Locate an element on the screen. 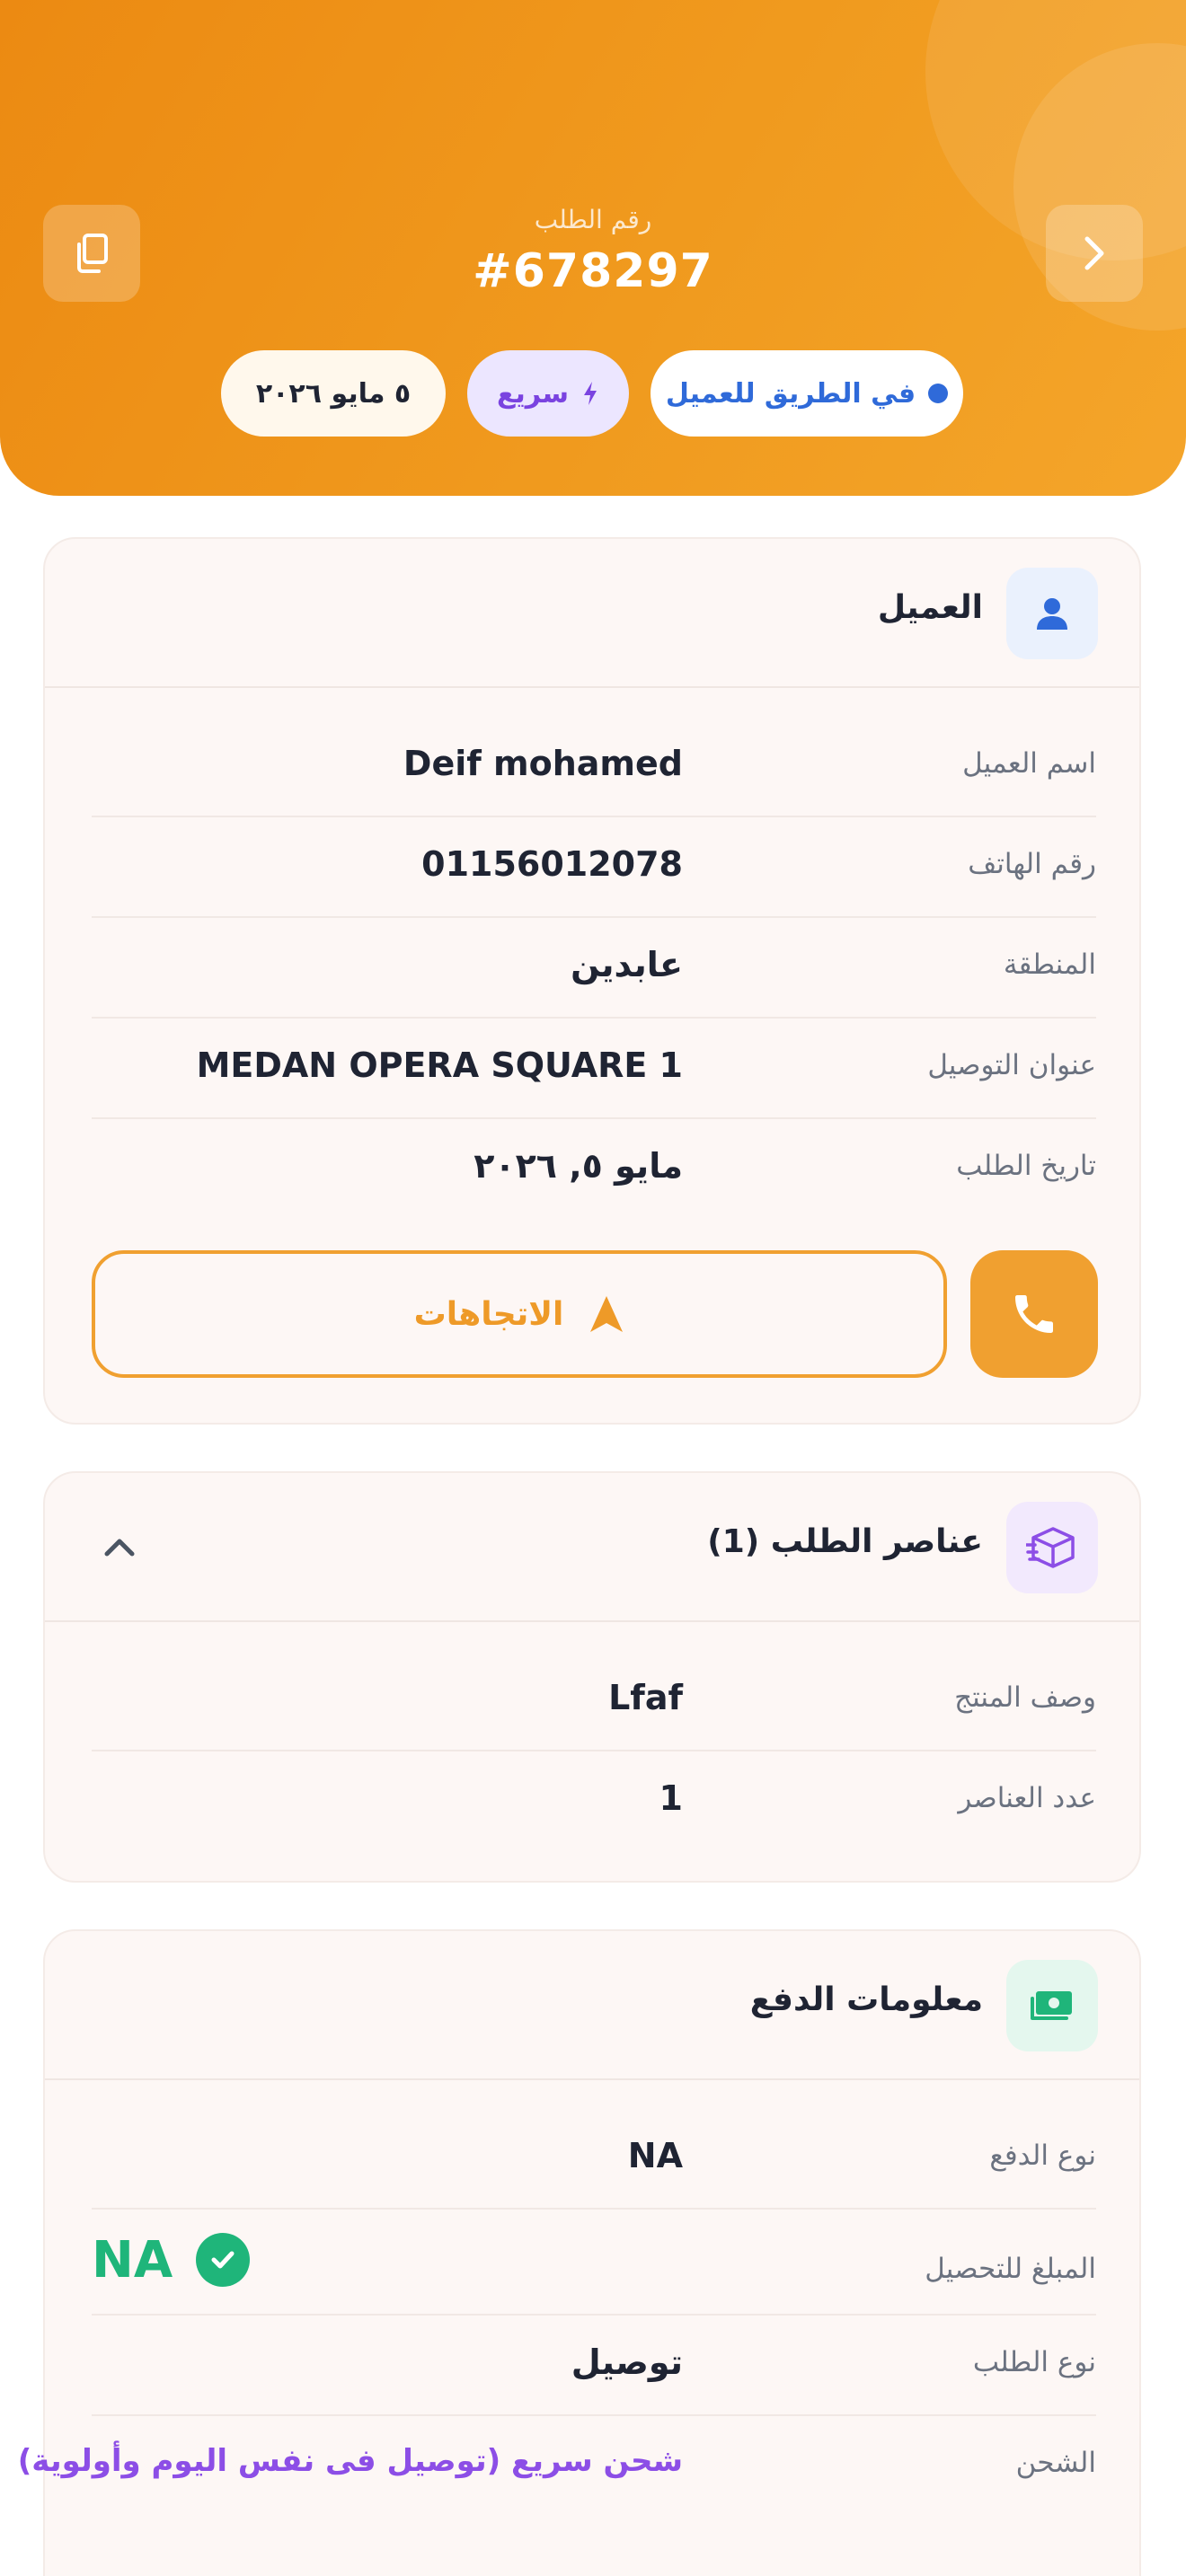 The height and width of the screenshot is (2576, 1186). card-title: العميل is located at coordinates (930, 607).